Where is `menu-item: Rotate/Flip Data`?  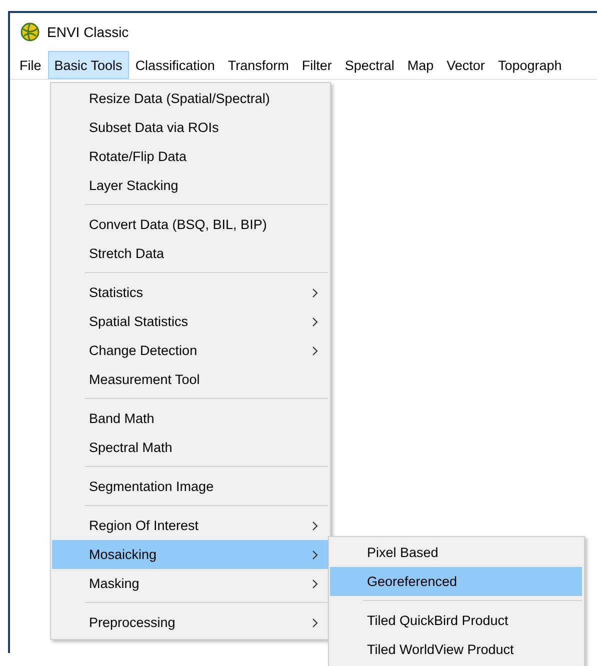
menu-item: Rotate/Flip Data is located at coordinates (190, 156).